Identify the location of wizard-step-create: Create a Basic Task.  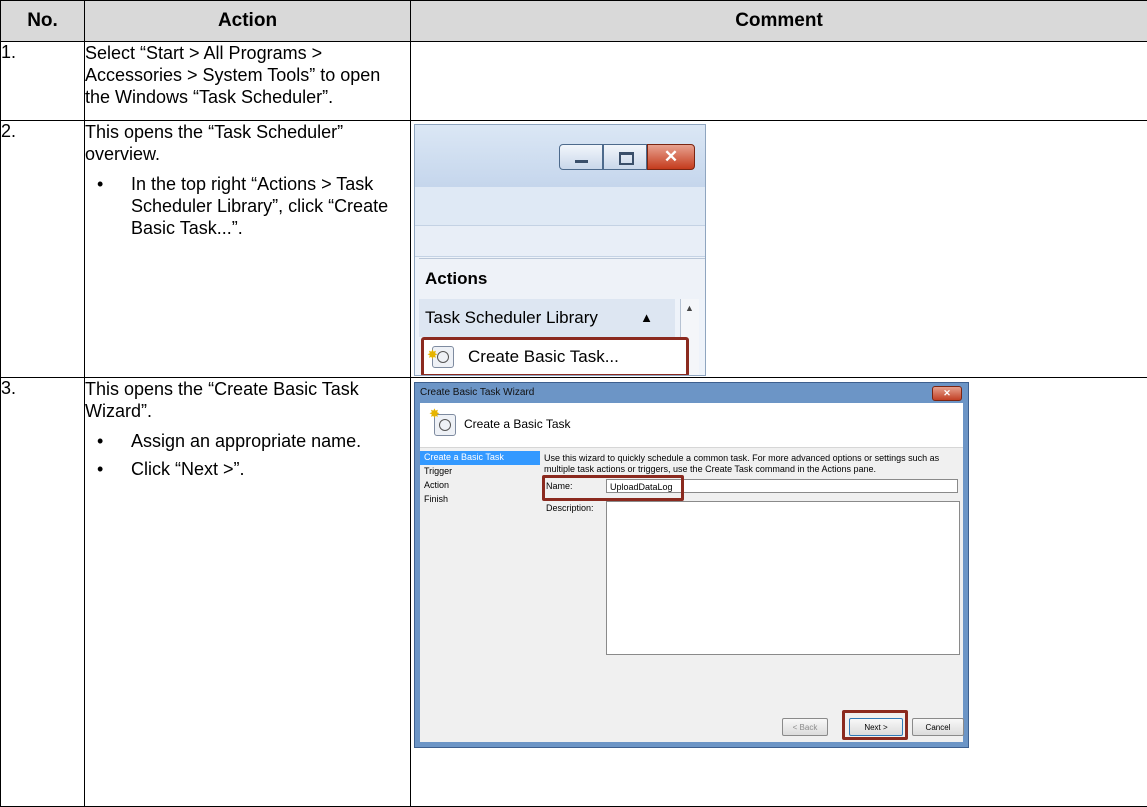
(480, 458).